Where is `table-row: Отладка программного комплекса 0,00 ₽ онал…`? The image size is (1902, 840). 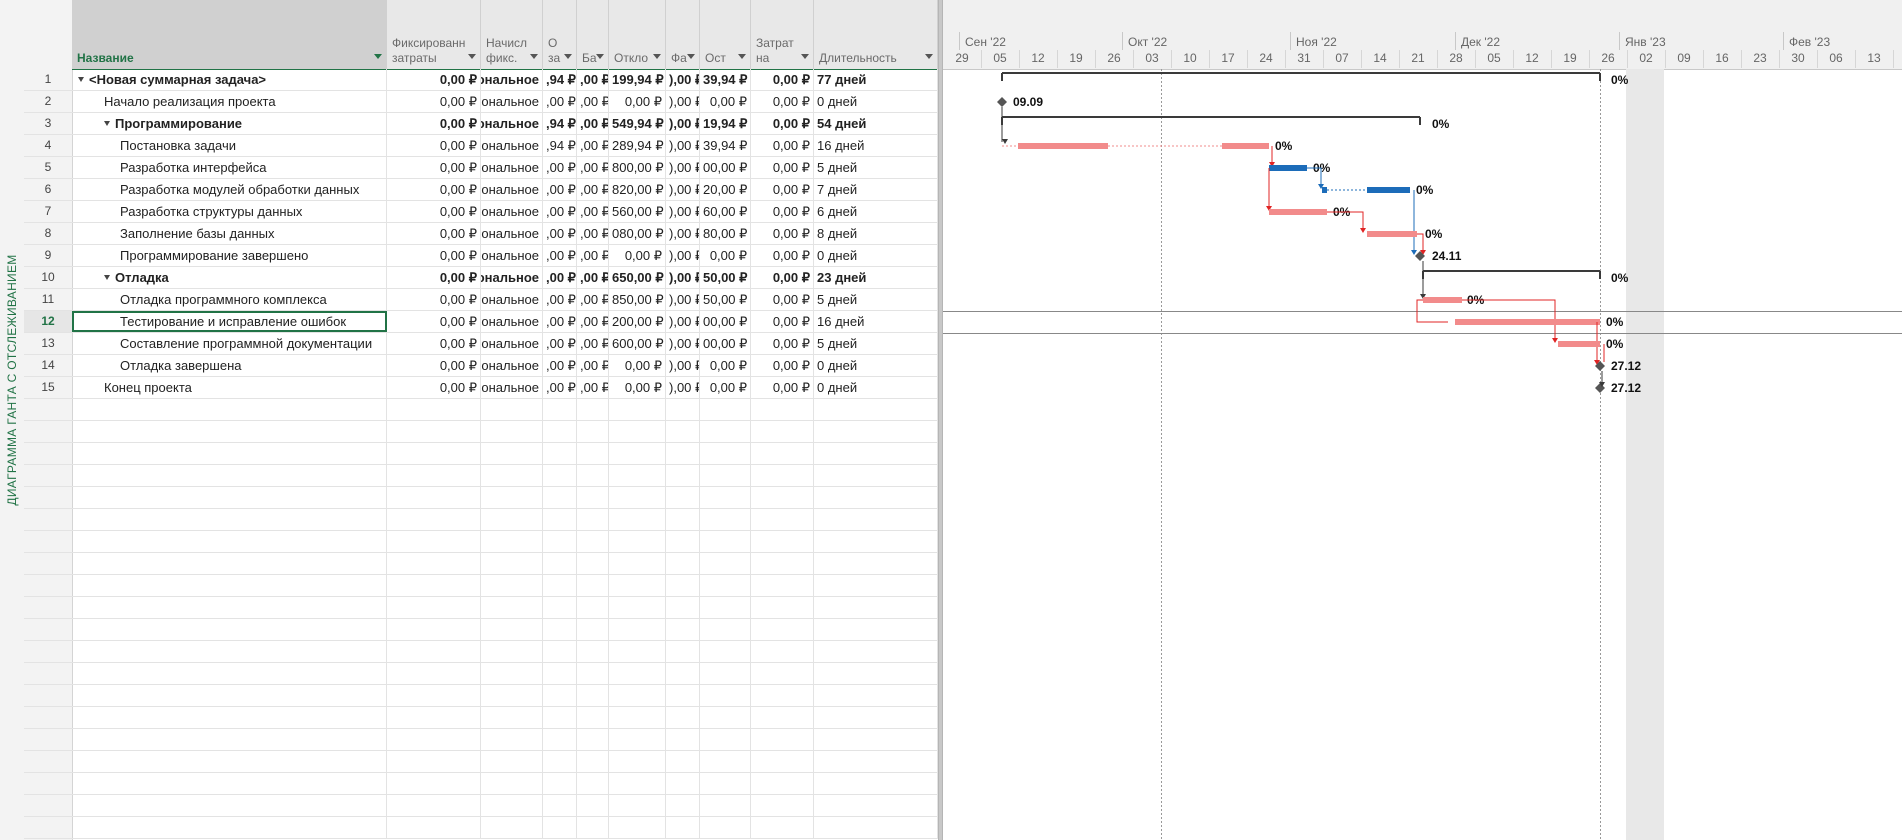 table-row: Отладка программного комплекса 0,00 ₽ онал… is located at coordinates (505, 300).